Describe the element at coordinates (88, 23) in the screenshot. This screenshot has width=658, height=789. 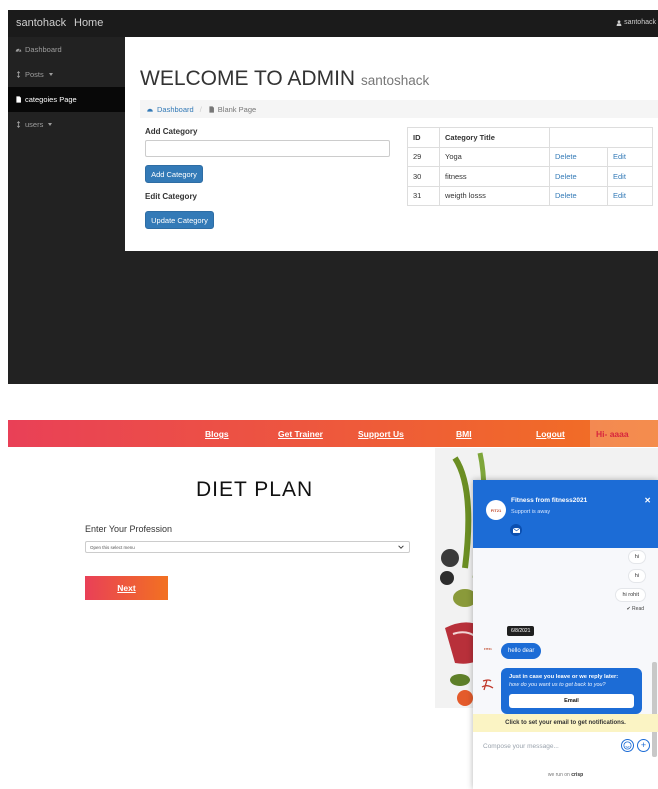
I see `home-link: Home` at that location.